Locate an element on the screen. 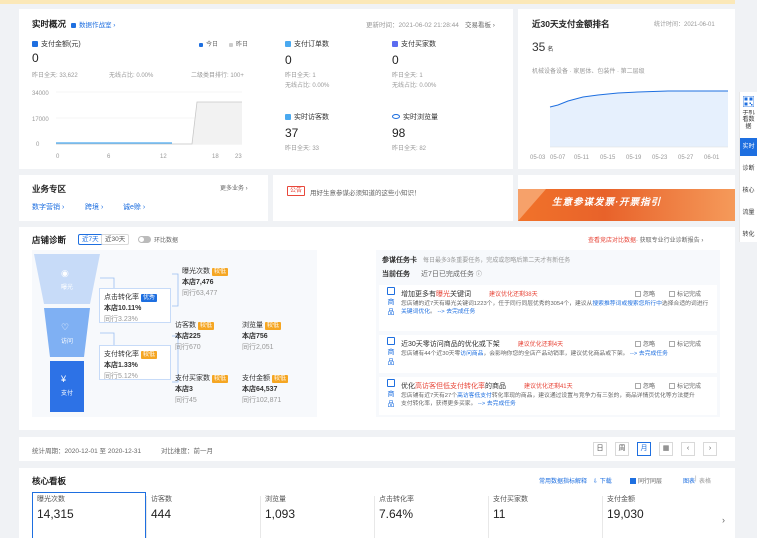 The height and width of the screenshot is (538, 757). funnel-pay is located at coordinates (67, 386).